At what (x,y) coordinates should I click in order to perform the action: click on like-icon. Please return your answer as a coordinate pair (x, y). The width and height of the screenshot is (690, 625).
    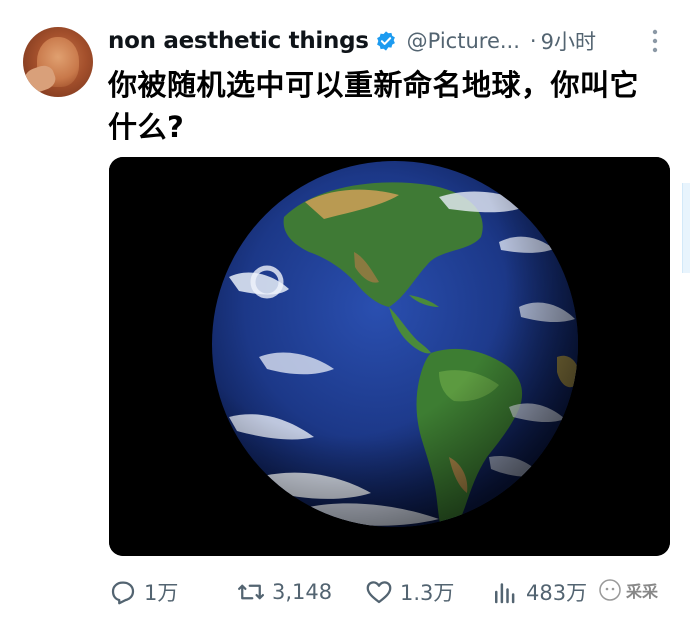
    Looking at the image, I should click on (379, 592).